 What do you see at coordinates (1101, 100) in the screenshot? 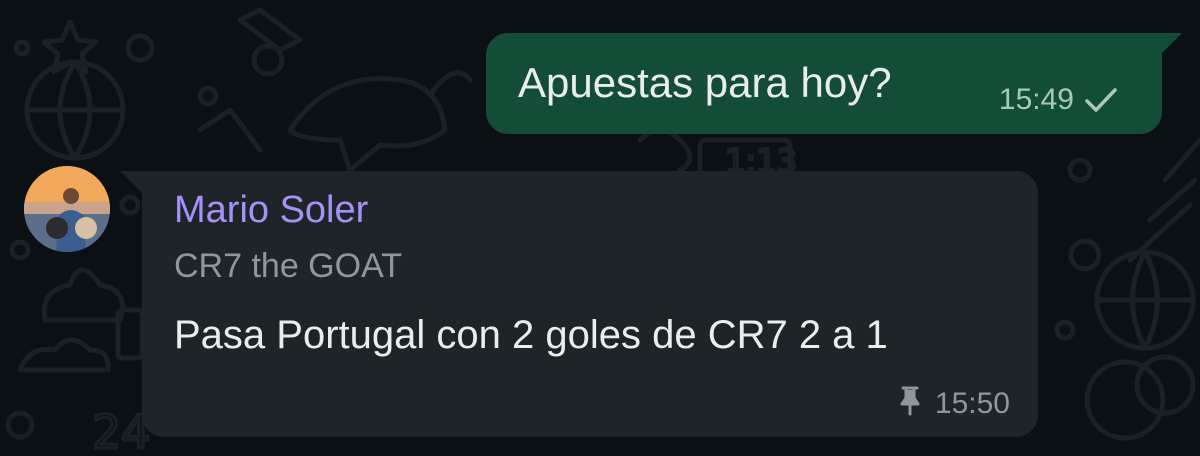
I see `single-check-icon` at bounding box center [1101, 100].